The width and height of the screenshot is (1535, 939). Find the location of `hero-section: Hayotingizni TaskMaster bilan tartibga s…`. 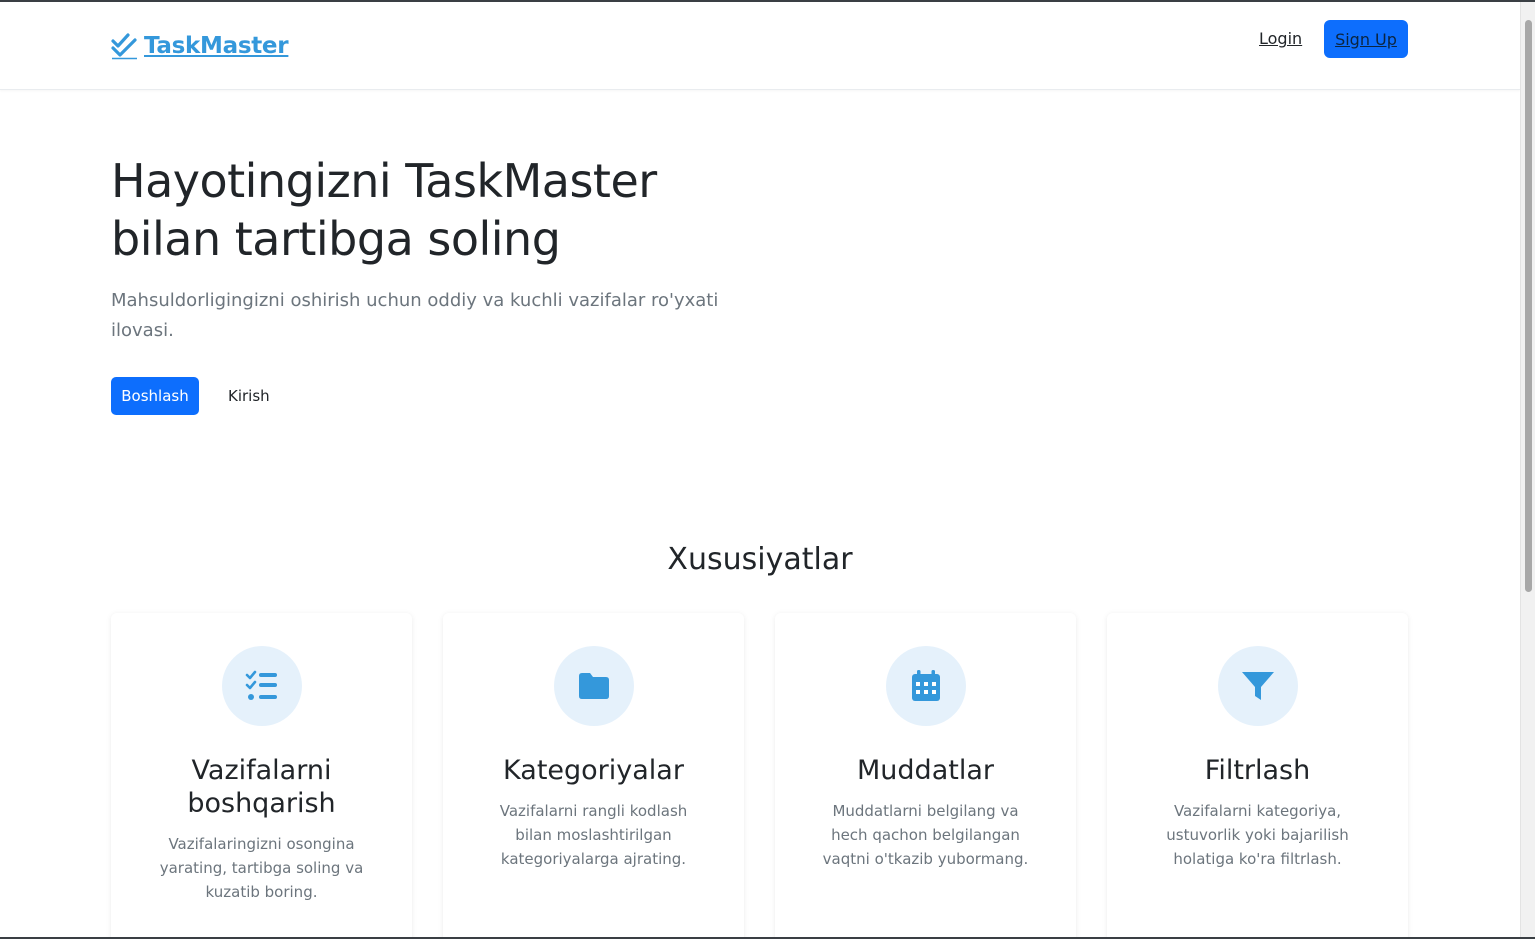

hero-section: Hayotingizni TaskMaster bilan tartibga s… is located at coordinates (431, 283).